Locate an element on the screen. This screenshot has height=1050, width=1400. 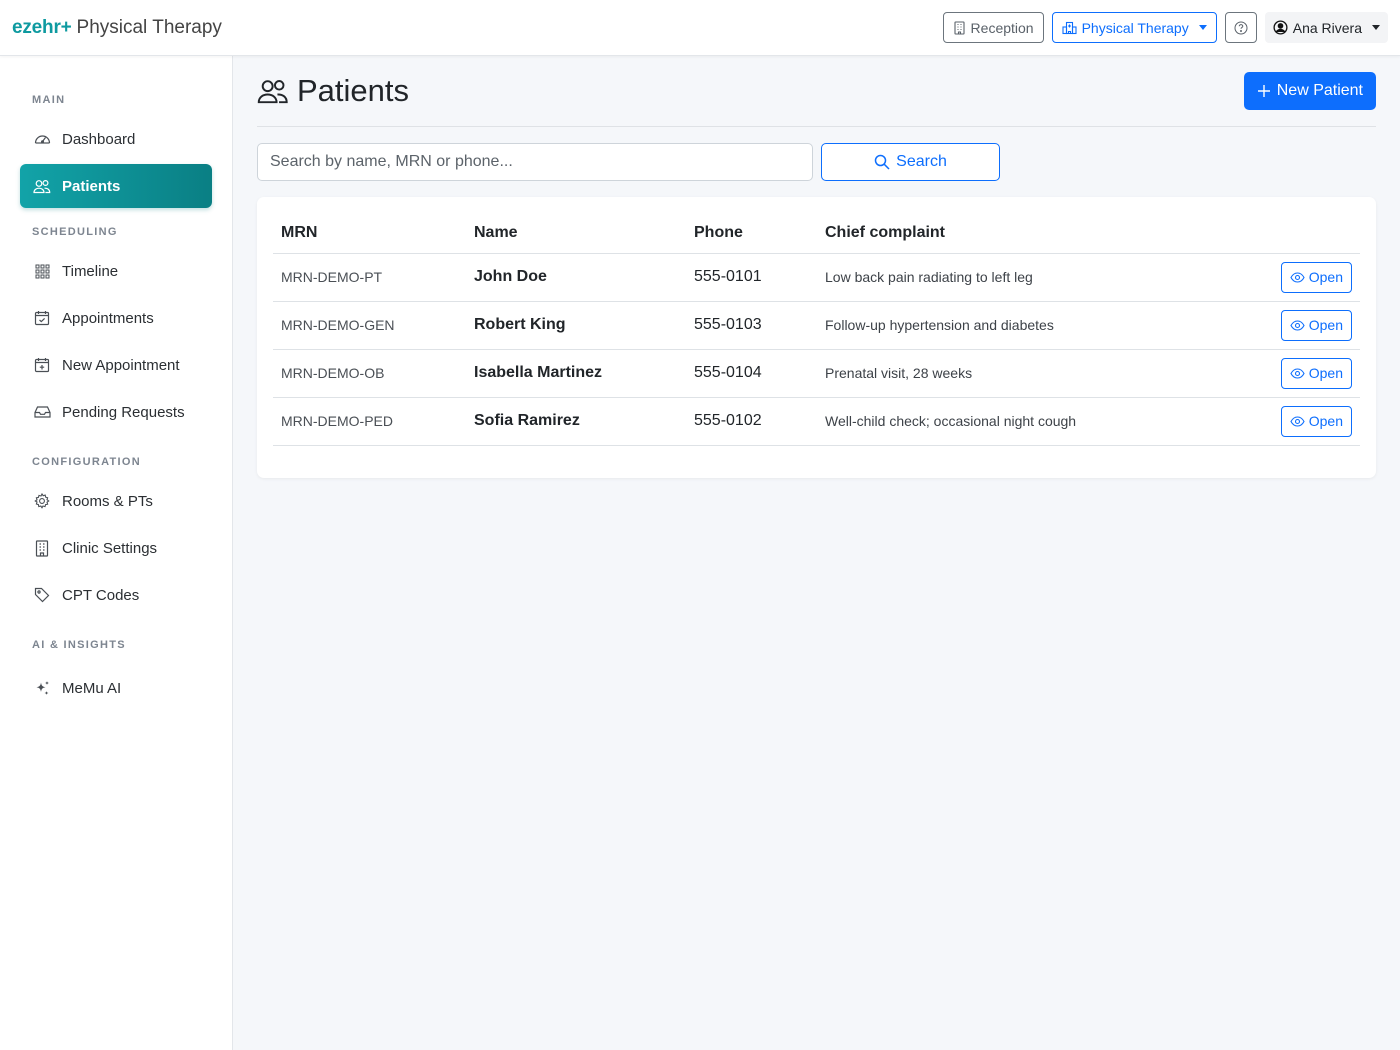
top-actions: Reception Physical Therapy Ana Rivera is located at coordinates (1165, 27).